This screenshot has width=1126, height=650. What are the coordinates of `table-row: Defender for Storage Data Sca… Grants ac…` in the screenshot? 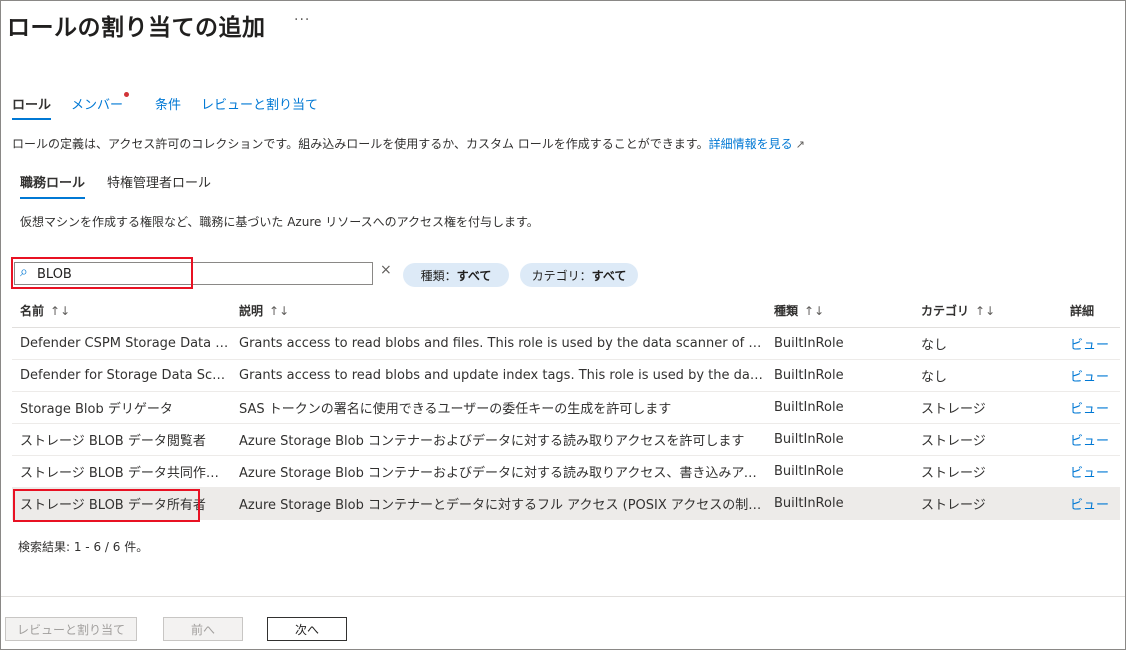 It's located at (566, 375).